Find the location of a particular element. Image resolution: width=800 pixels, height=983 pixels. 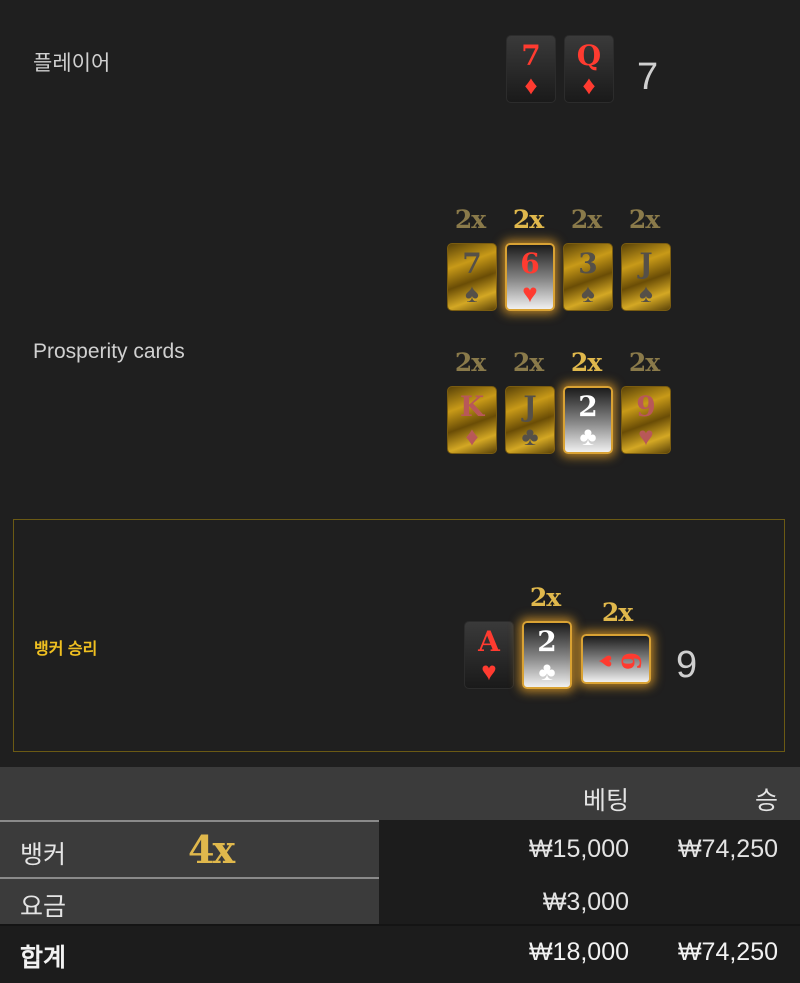

banker-win-label: 뱅커 승리 is located at coordinates (66, 649).